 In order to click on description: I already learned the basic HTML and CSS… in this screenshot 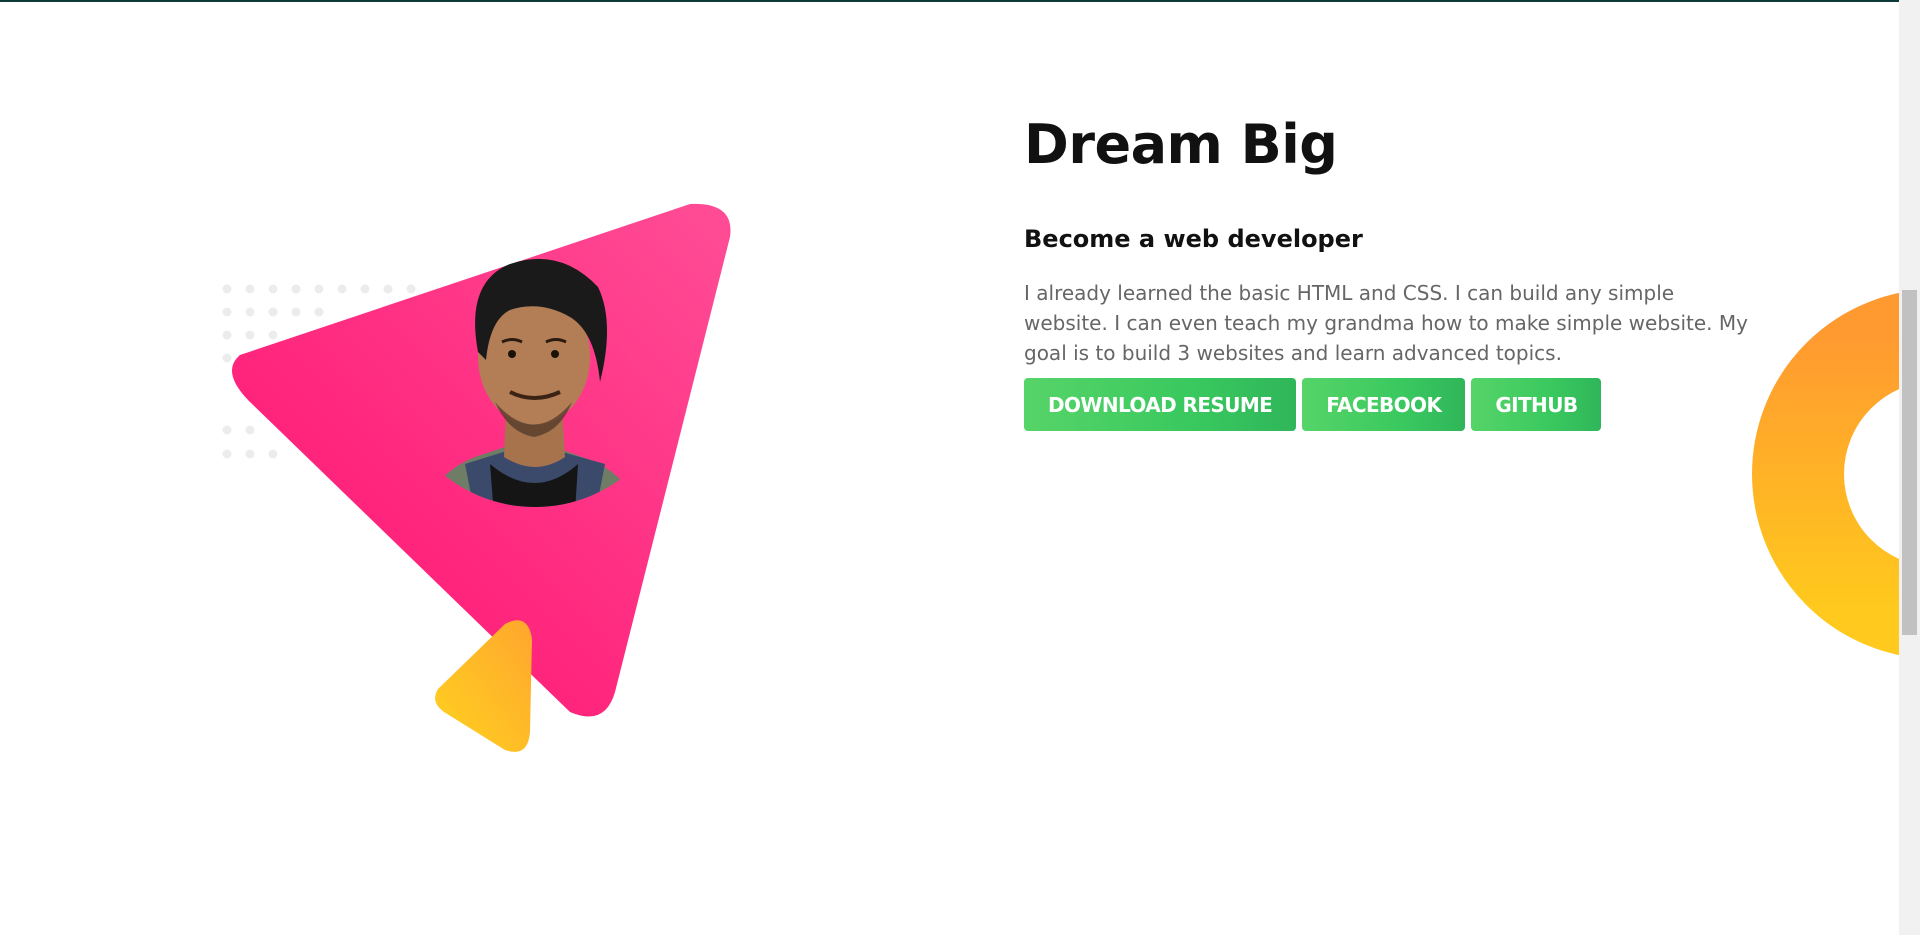, I will do `click(1386, 323)`.